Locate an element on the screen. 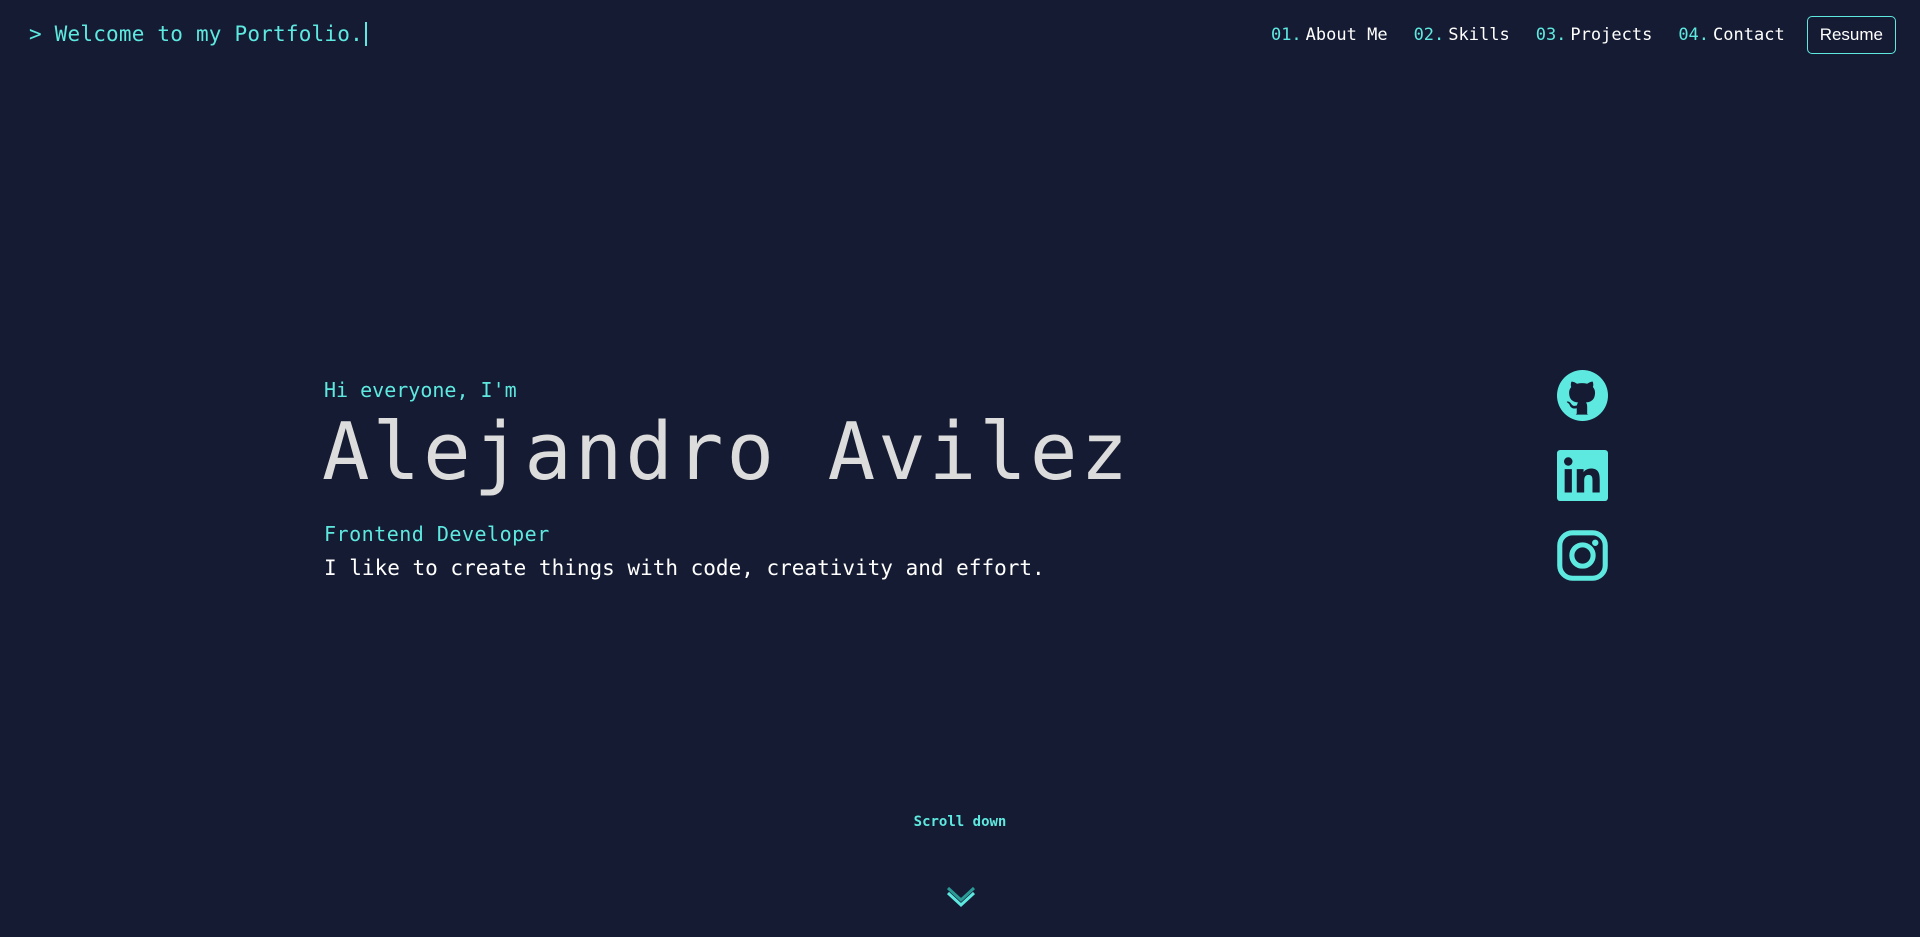 This screenshot has width=1920, height=937. scroll-down-button is located at coordinates (961, 896).